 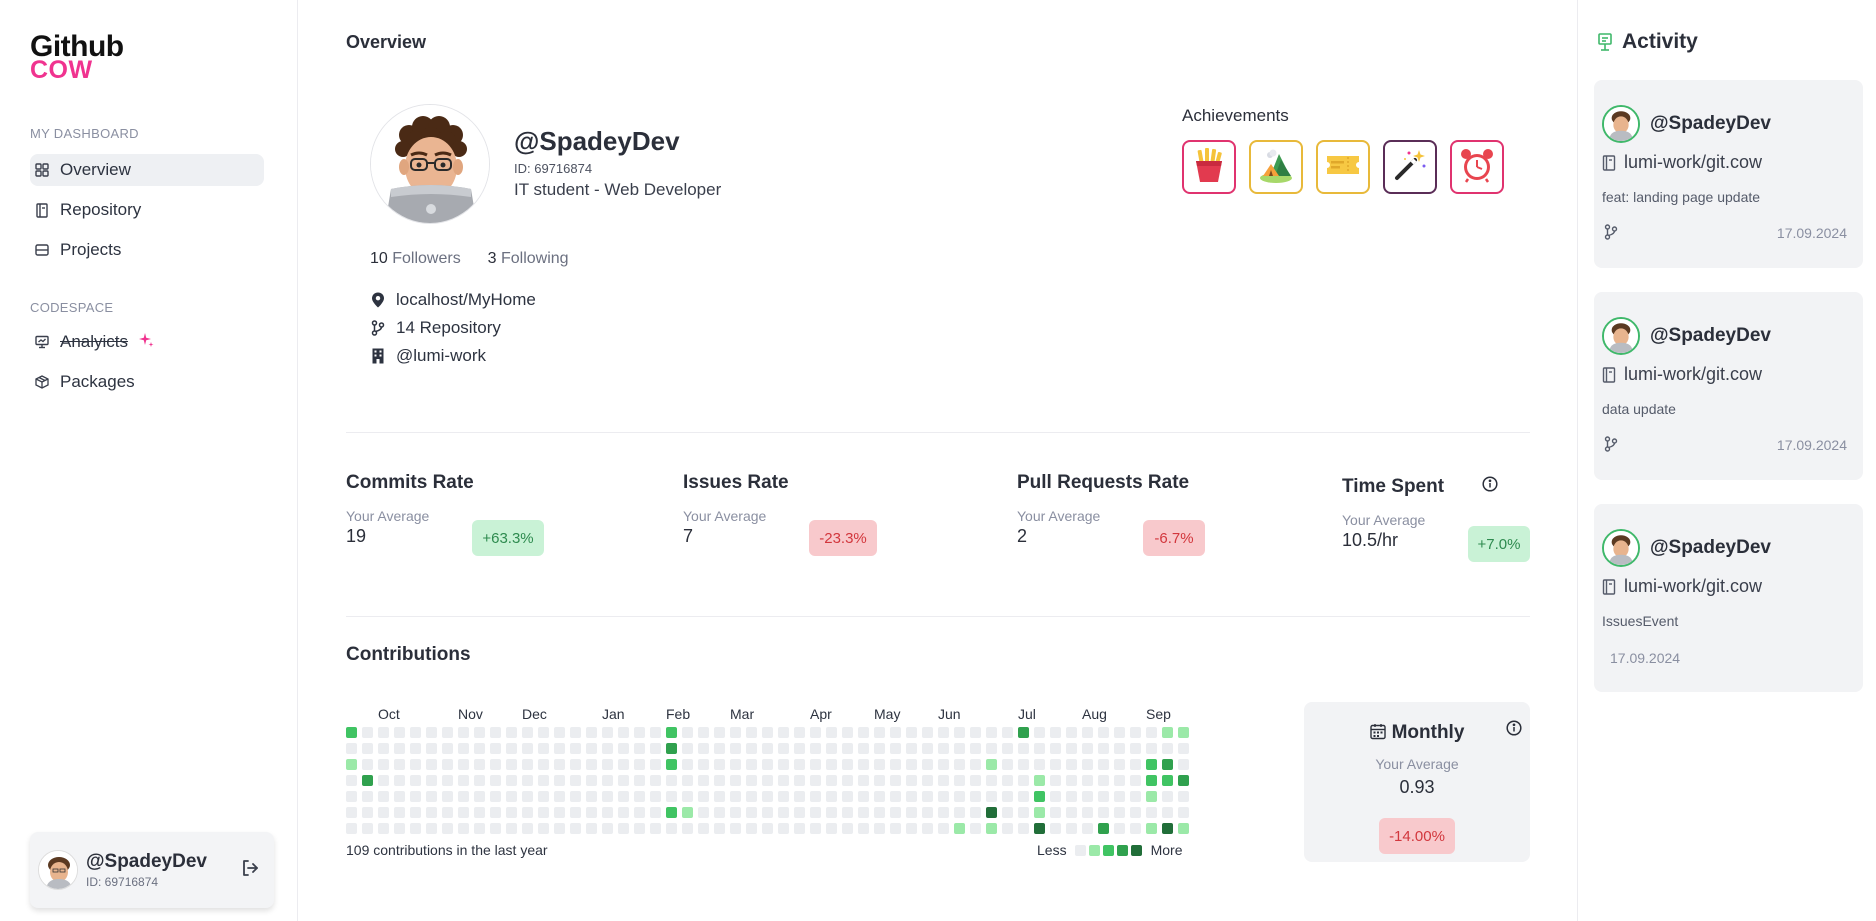 I want to click on profile-organization: @lumi-work, so click(x=428, y=356).